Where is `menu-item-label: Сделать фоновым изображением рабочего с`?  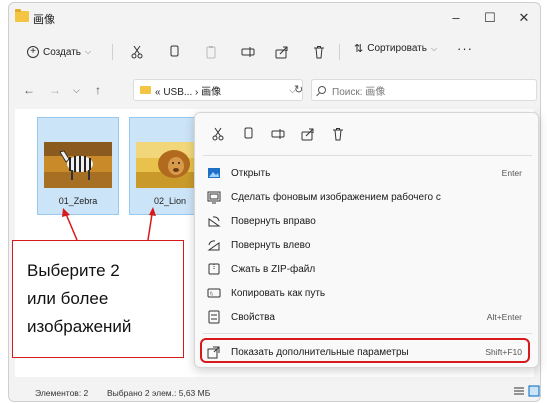 menu-item-label: Сделать фоновым изображением рабочего с is located at coordinates (336, 197).